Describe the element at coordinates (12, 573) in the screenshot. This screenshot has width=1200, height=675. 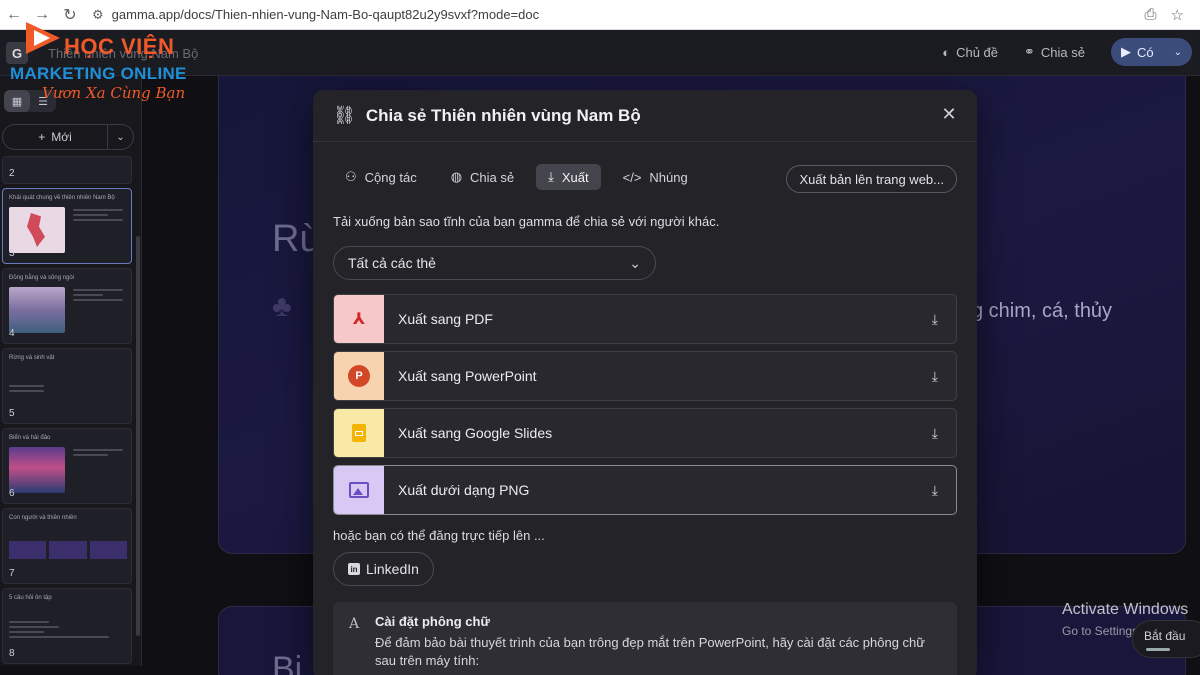
I see `card-number: 7` at that location.